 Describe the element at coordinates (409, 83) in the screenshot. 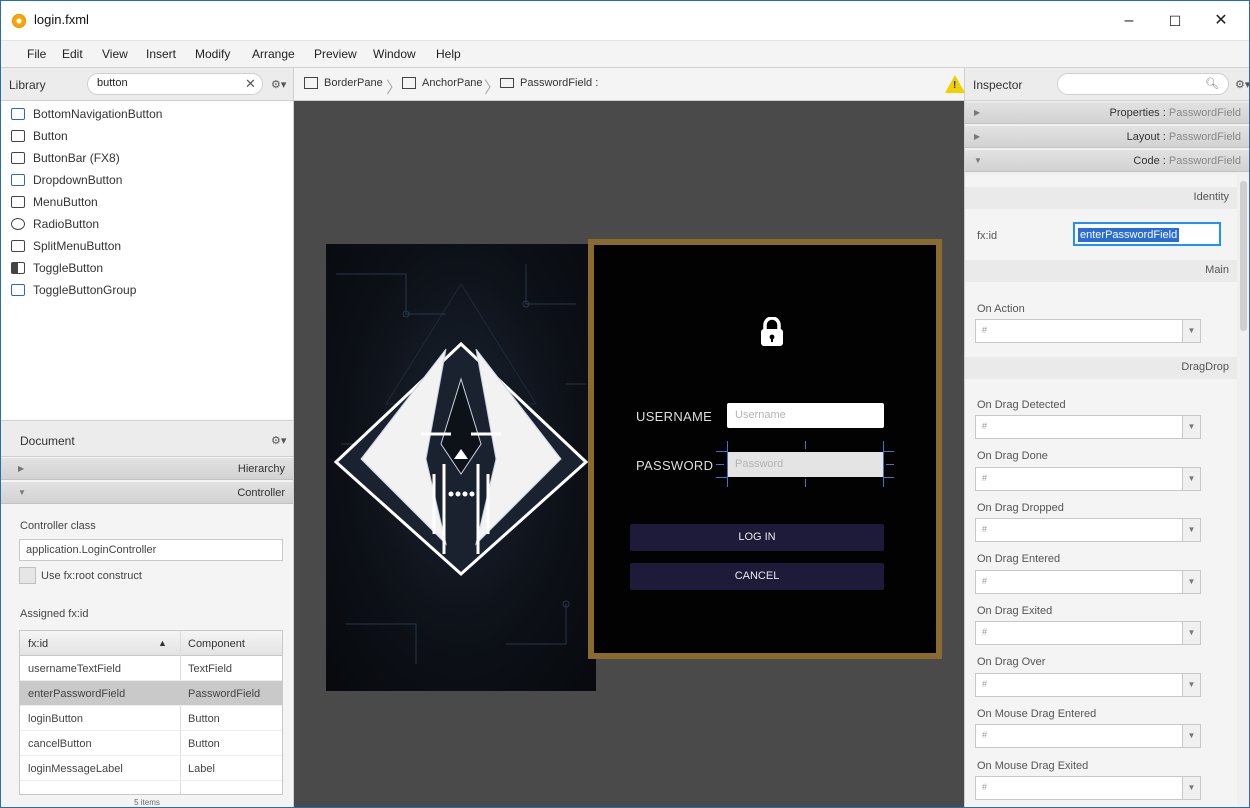

I see `anchorpane-icon` at that location.